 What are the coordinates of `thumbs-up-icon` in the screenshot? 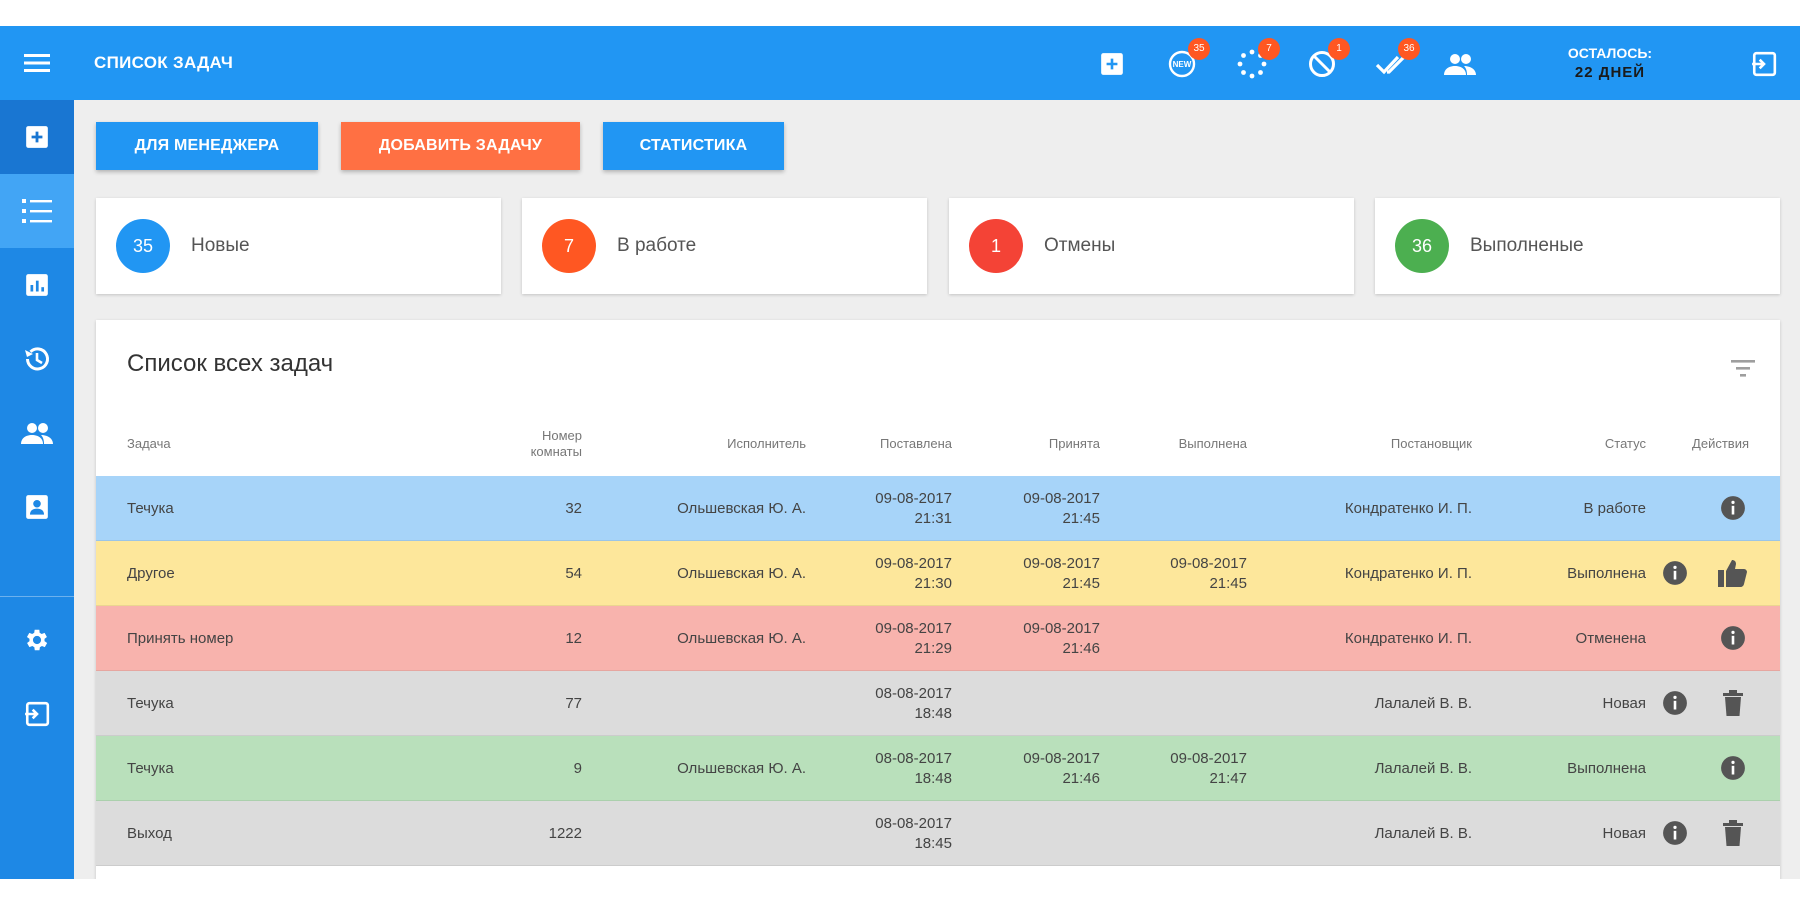 It's located at (1733, 573).